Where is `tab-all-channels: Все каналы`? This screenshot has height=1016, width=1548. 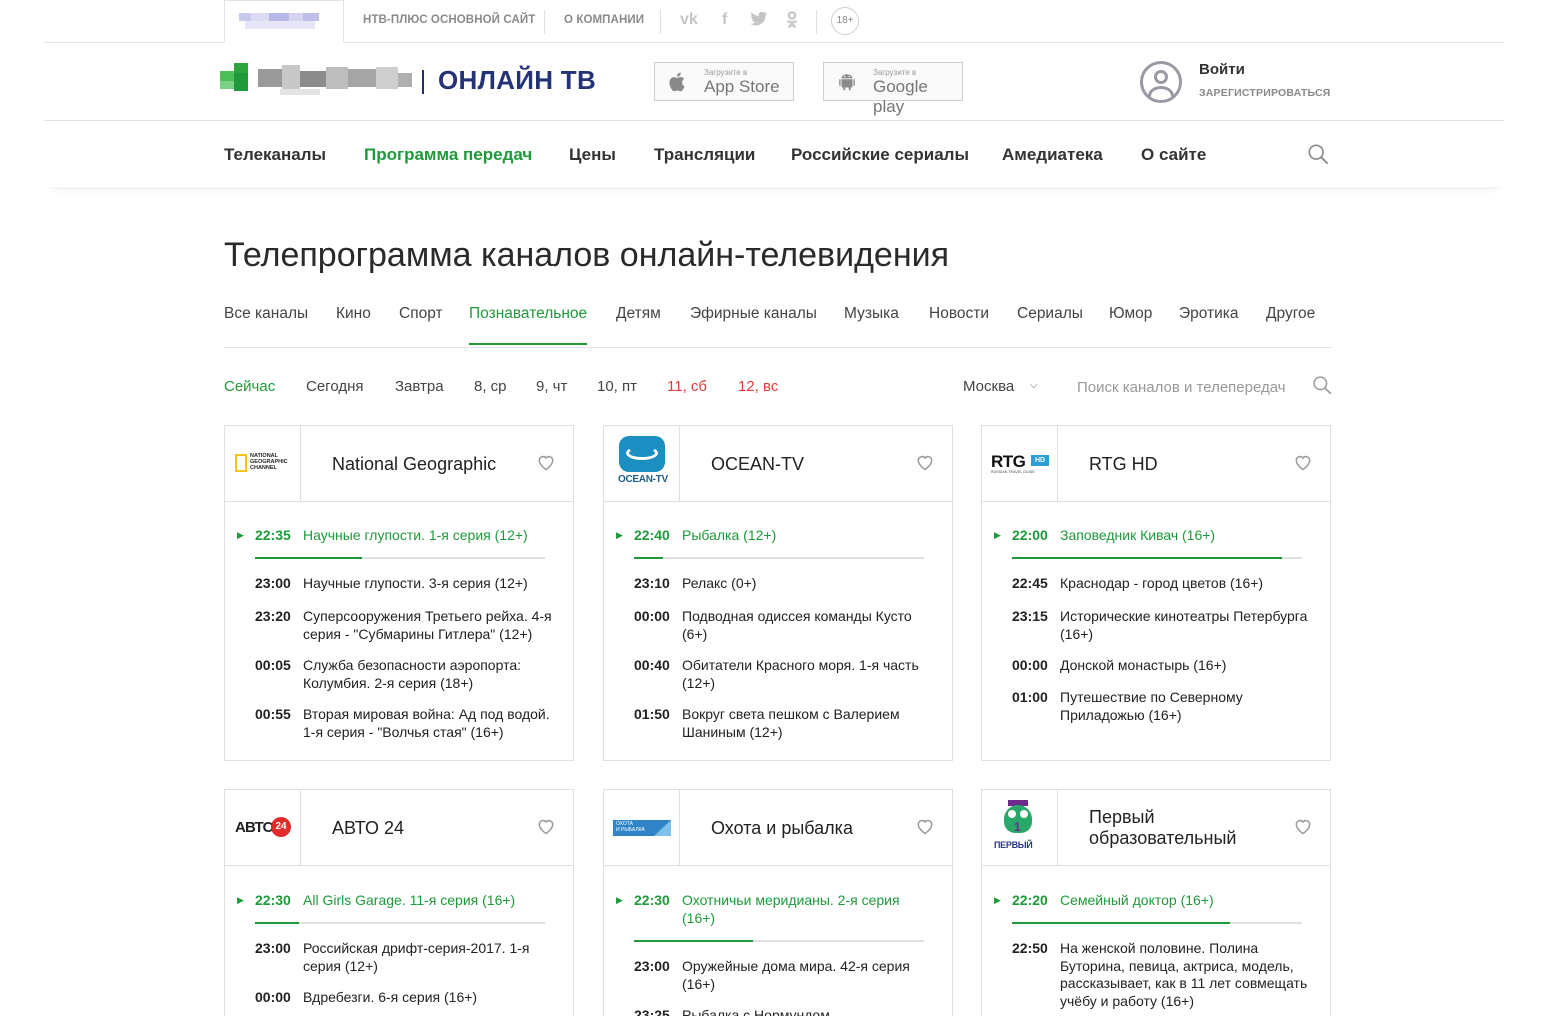
tab-all-channels: Все каналы is located at coordinates (266, 314).